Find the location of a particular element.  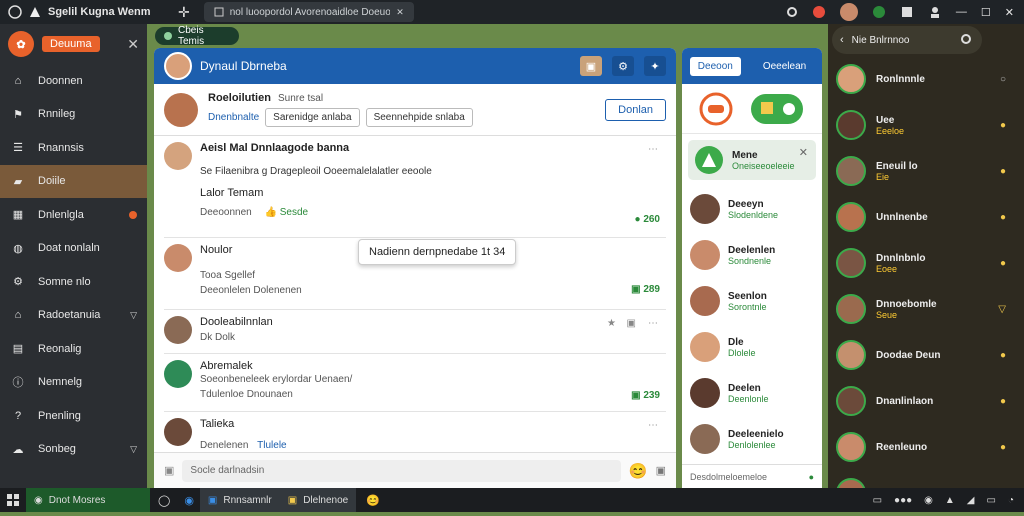

send-icon: ▣ is located at coordinates (661, 470).